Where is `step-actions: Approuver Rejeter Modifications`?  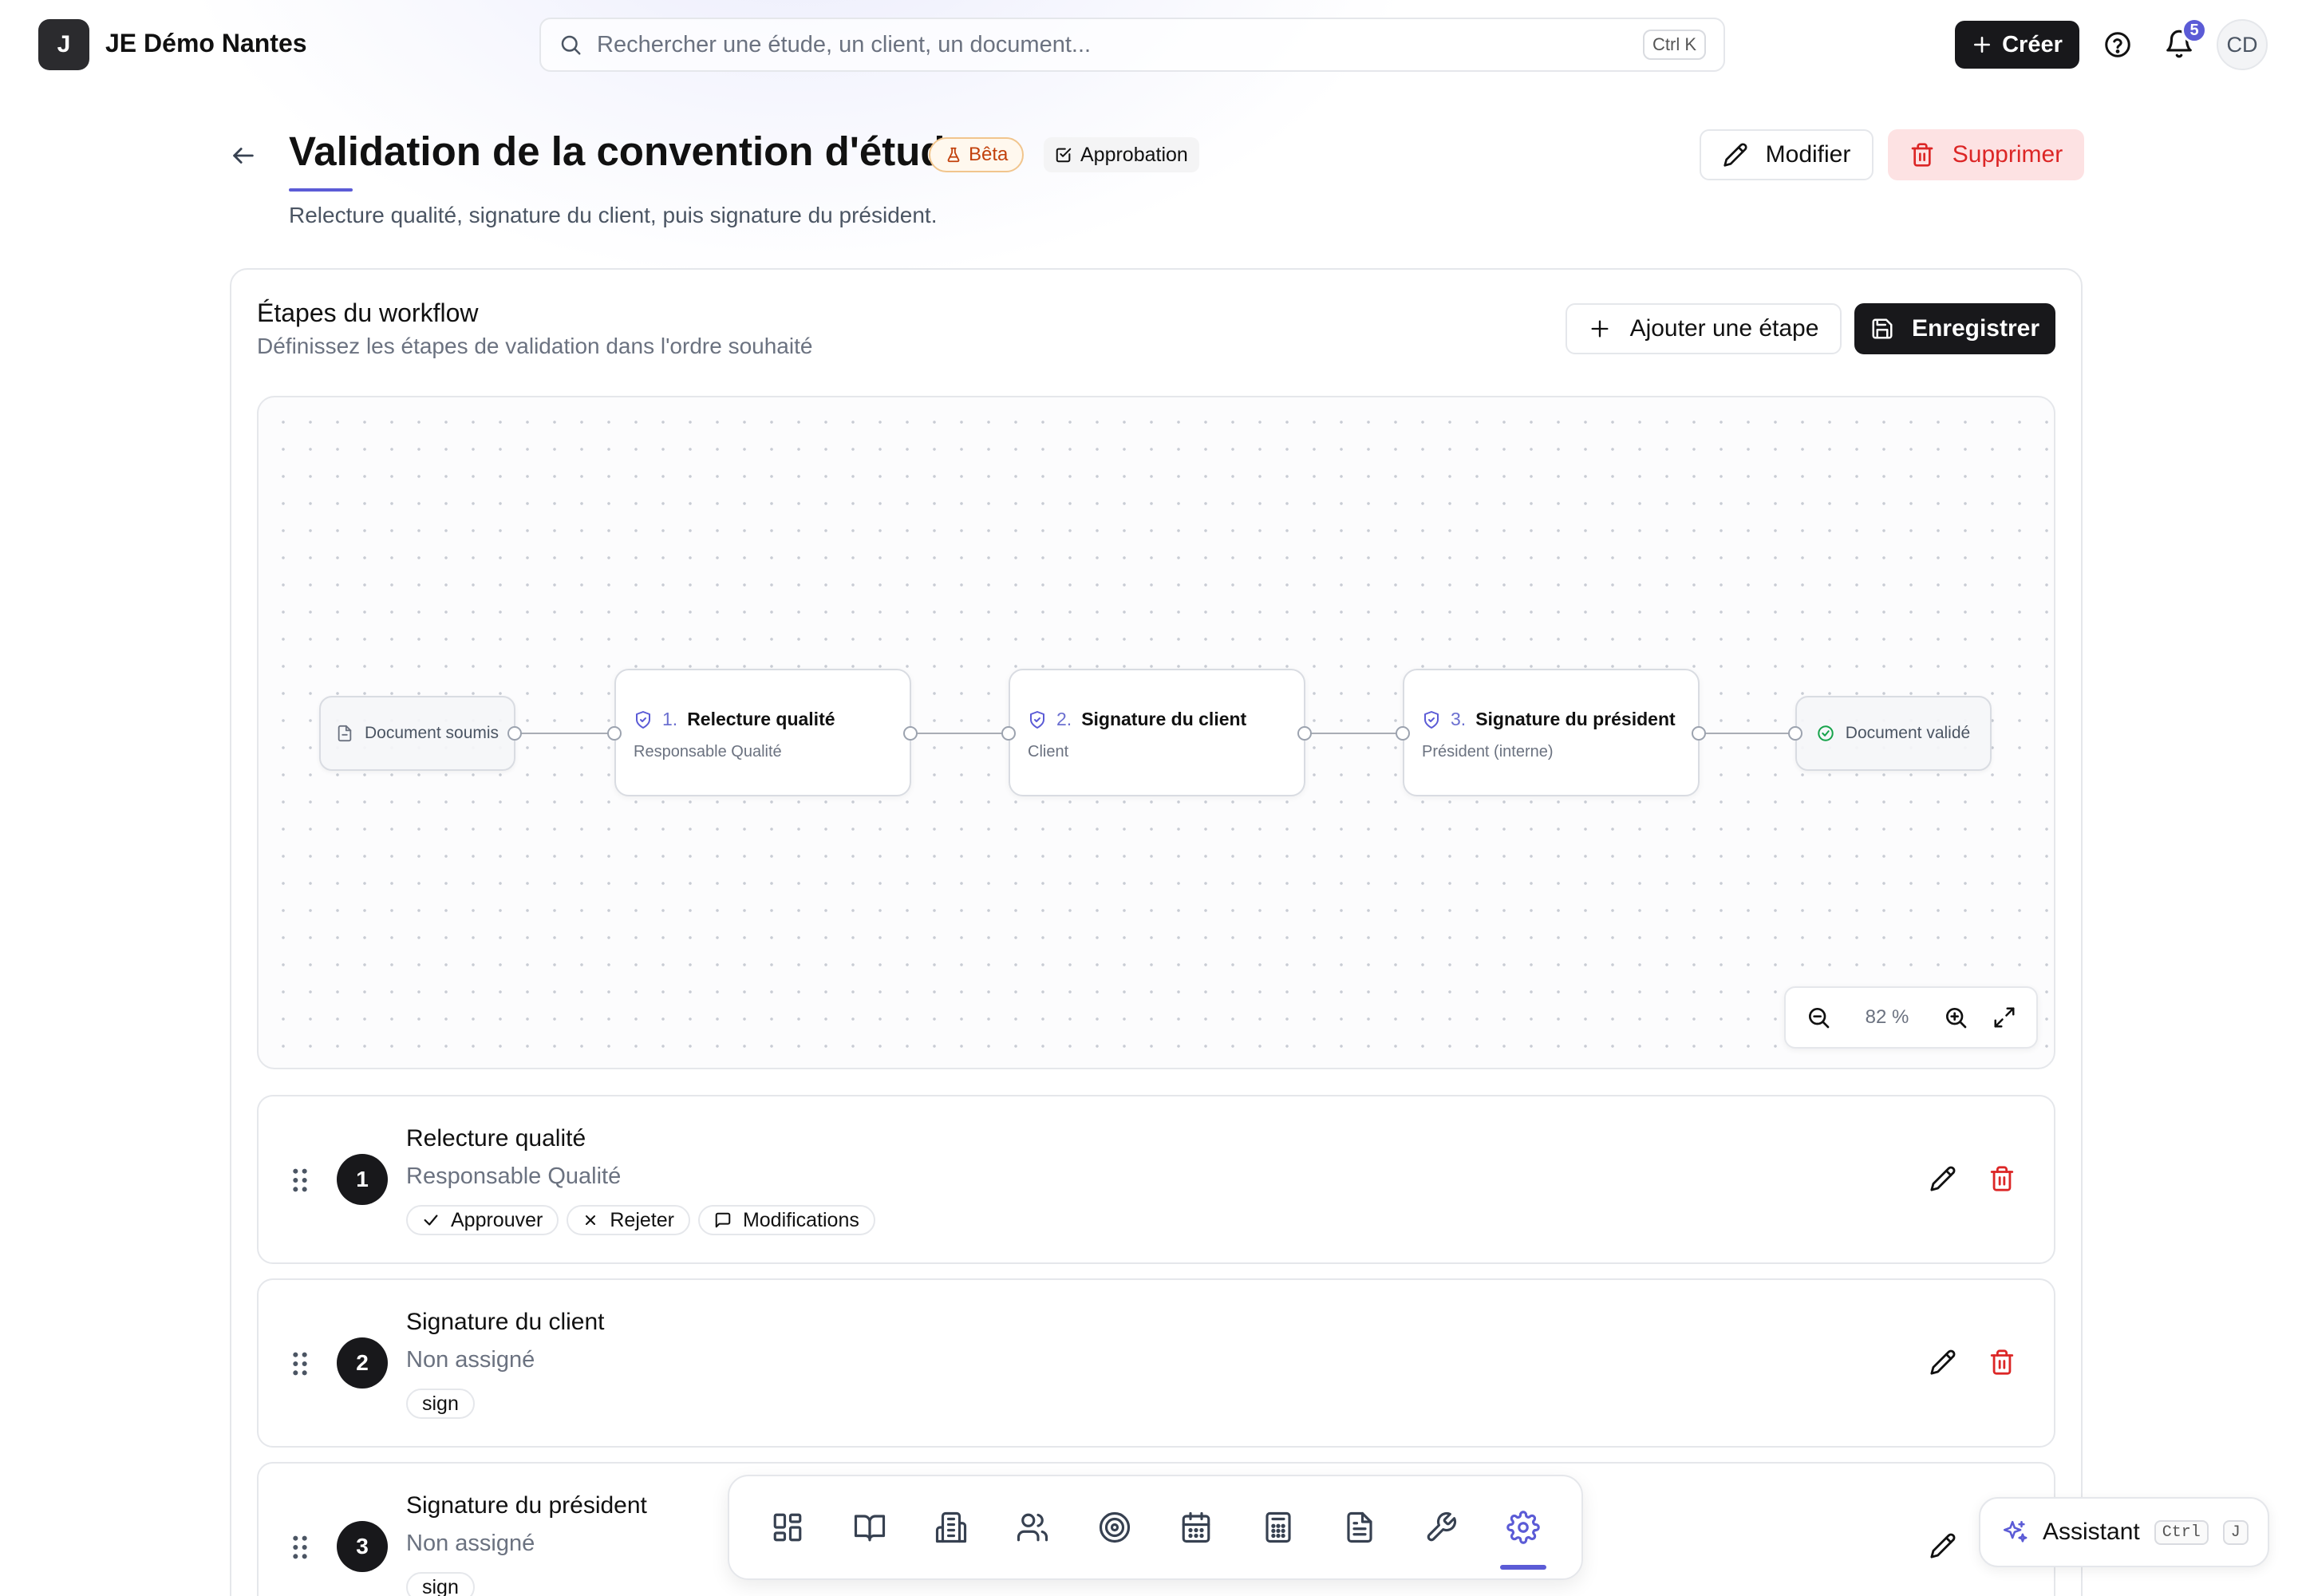 step-actions: Approuver Rejeter Modifications is located at coordinates (640, 1220).